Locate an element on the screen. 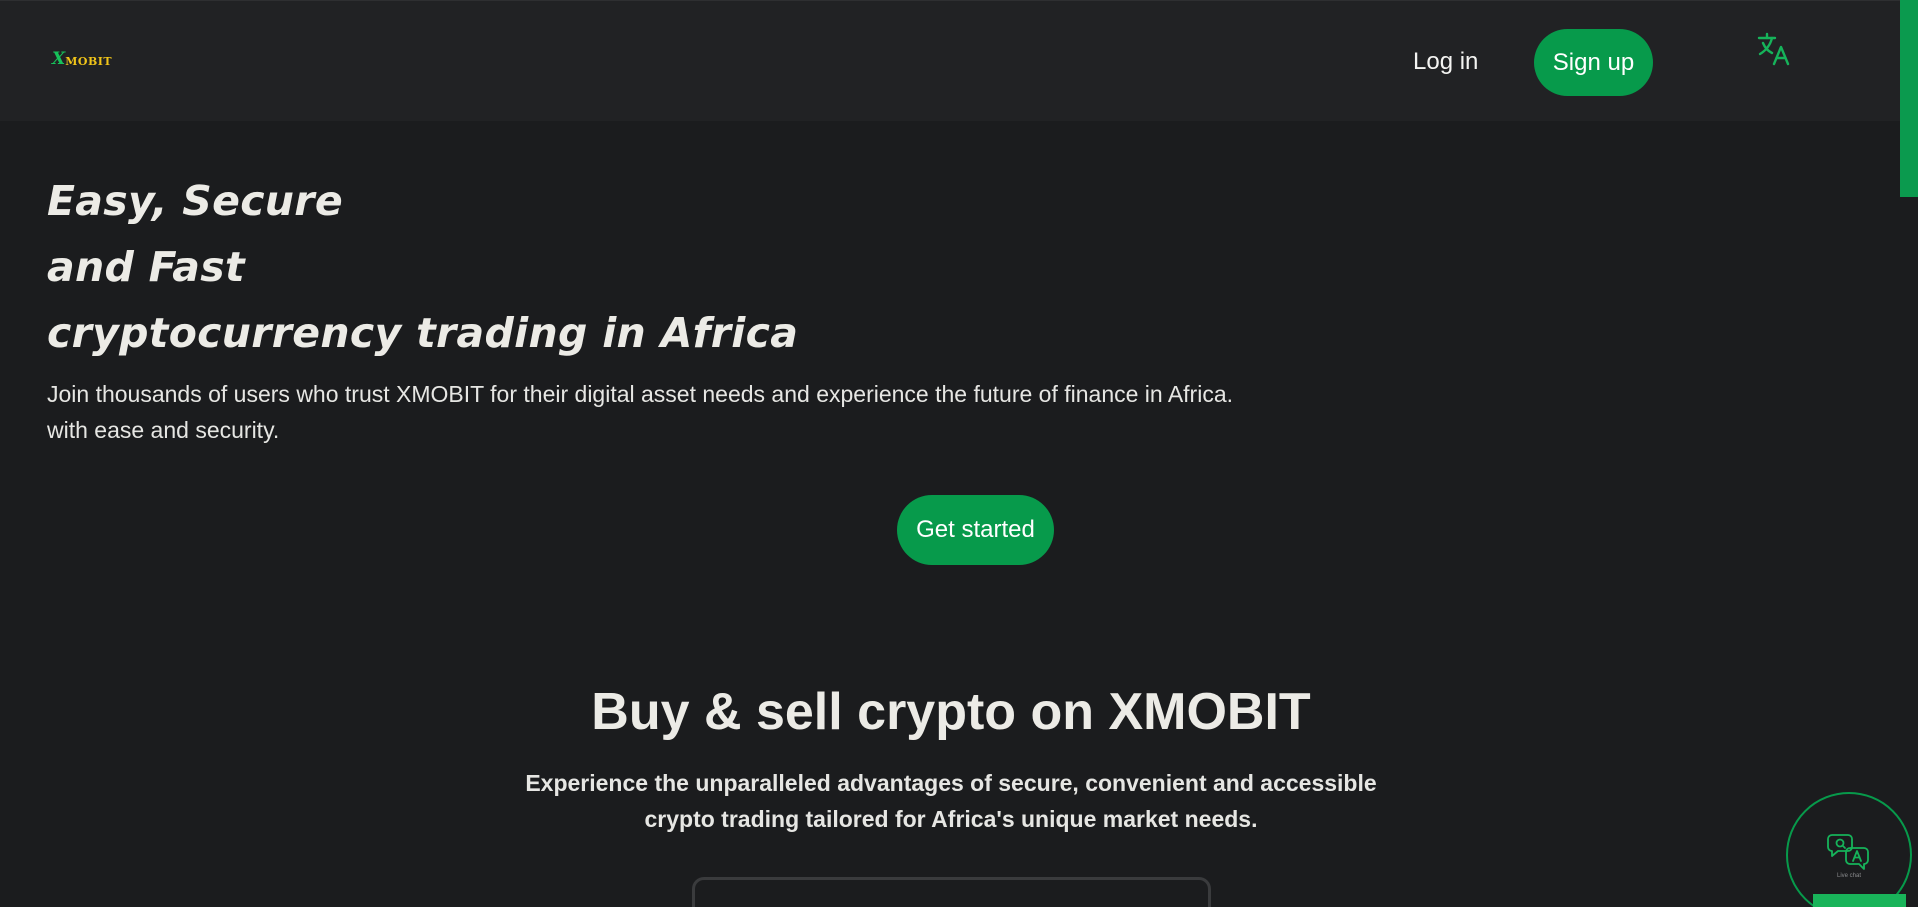 The image size is (1918, 907). scroll-indicator is located at coordinates (1909, 98).